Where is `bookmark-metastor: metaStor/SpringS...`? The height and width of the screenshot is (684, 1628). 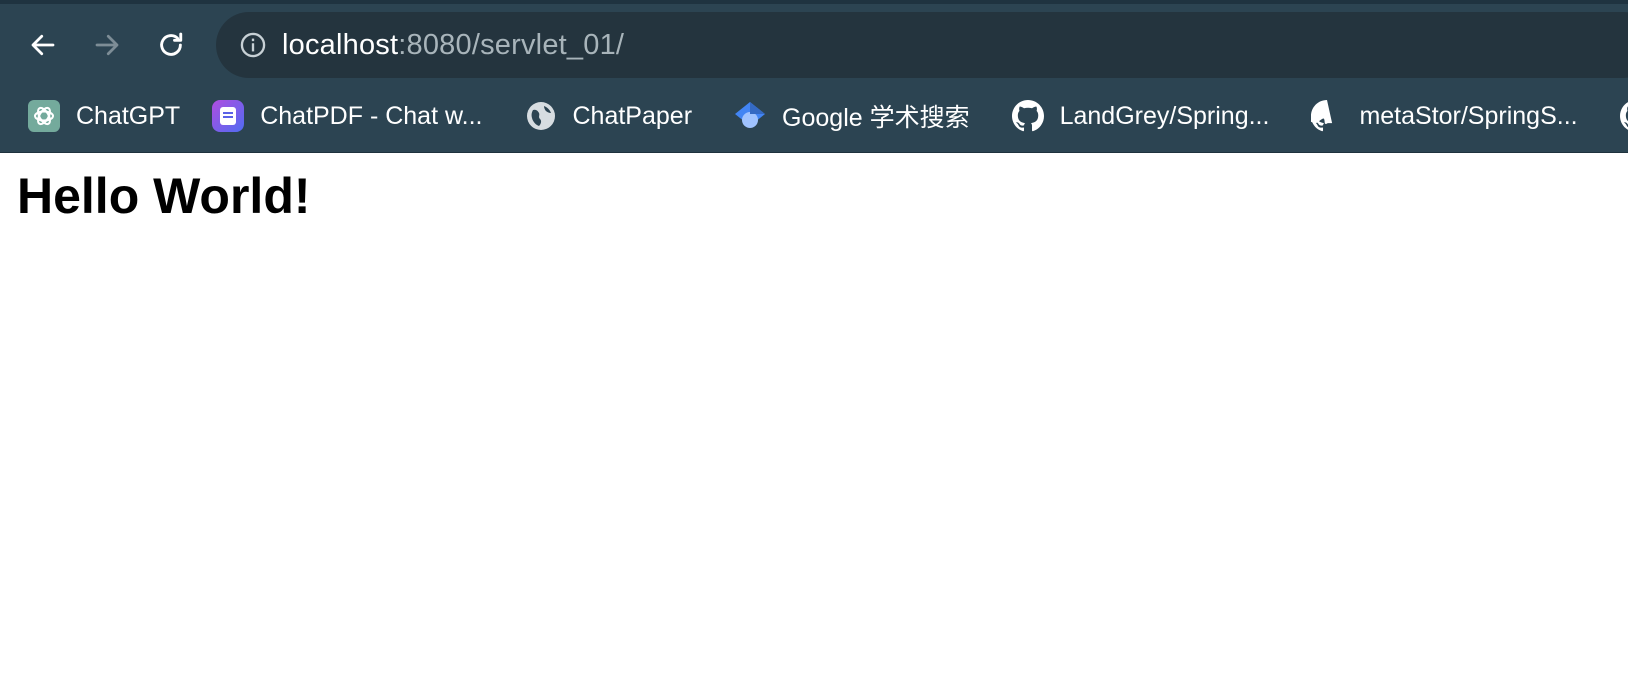 bookmark-metastor: metaStor/SpringS... is located at coordinates (1449, 116).